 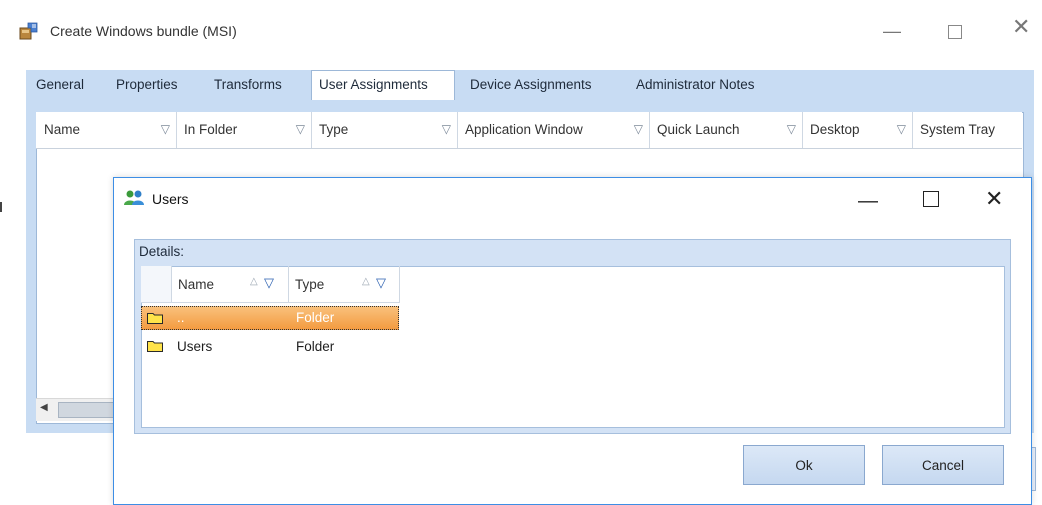 What do you see at coordinates (248, 84) in the screenshot?
I see `tab-transforms: Transforms` at bounding box center [248, 84].